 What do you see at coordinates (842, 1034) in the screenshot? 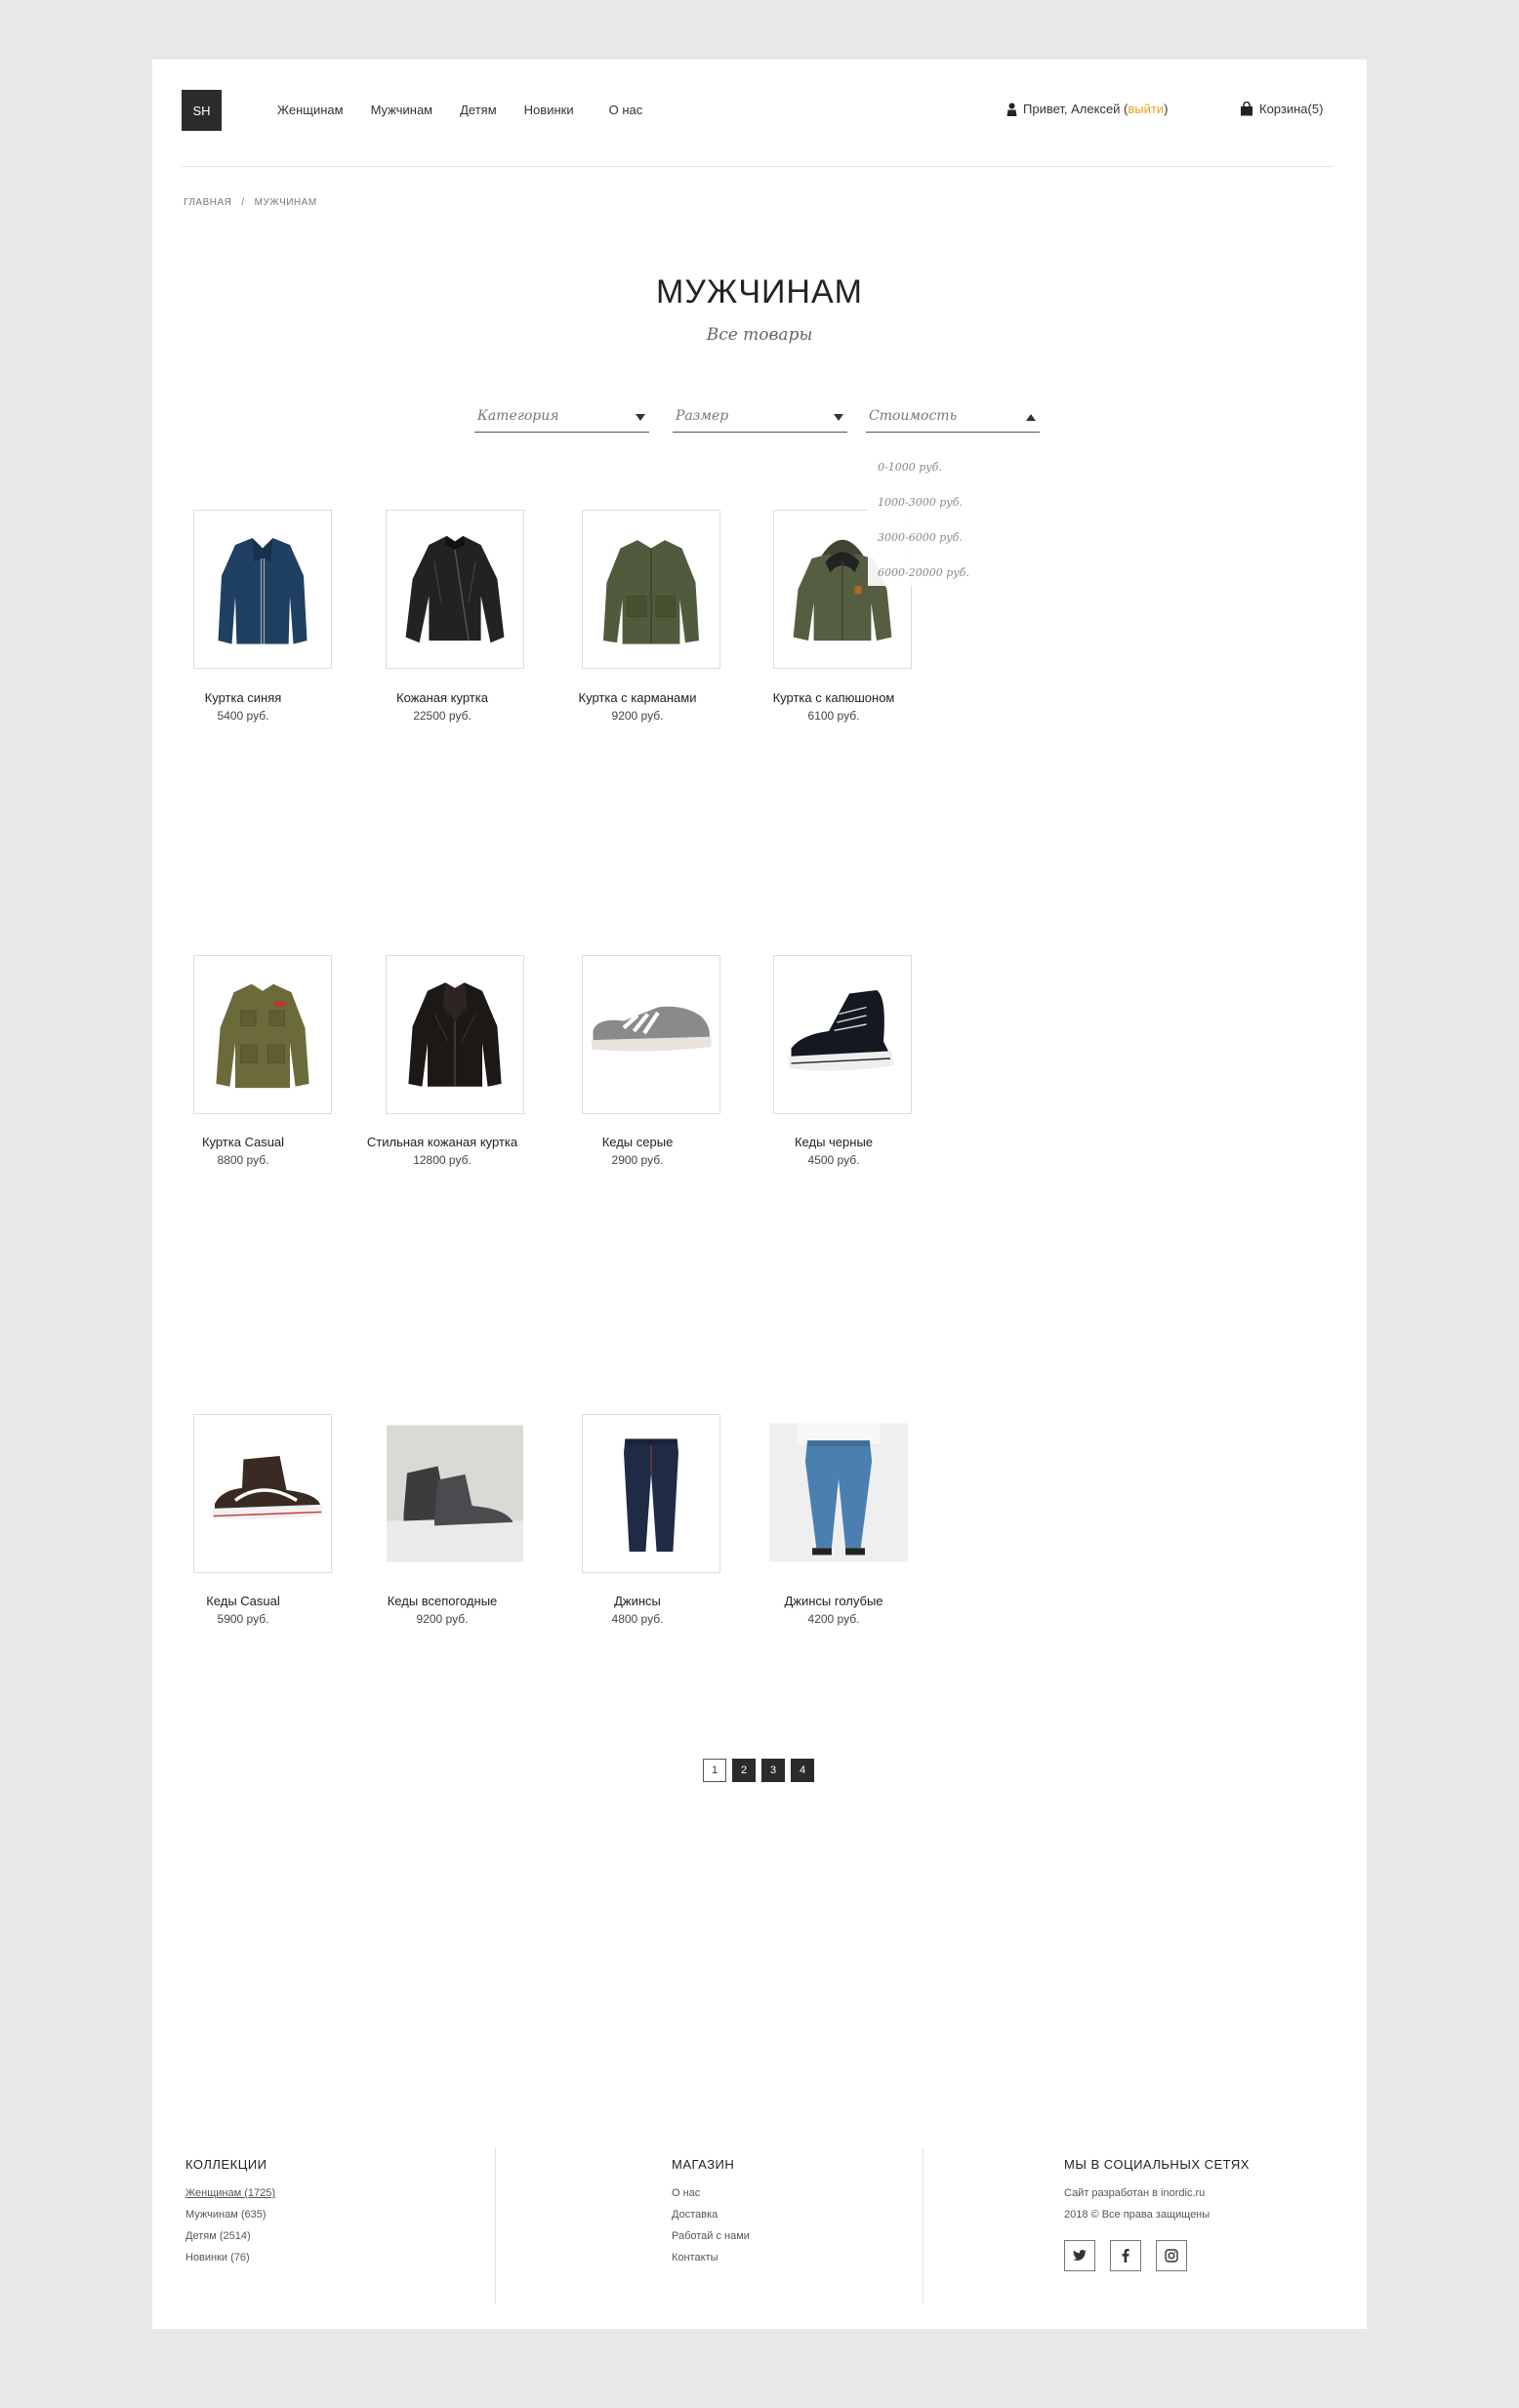
I see `black-sneakers-image` at bounding box center [842, 1034].